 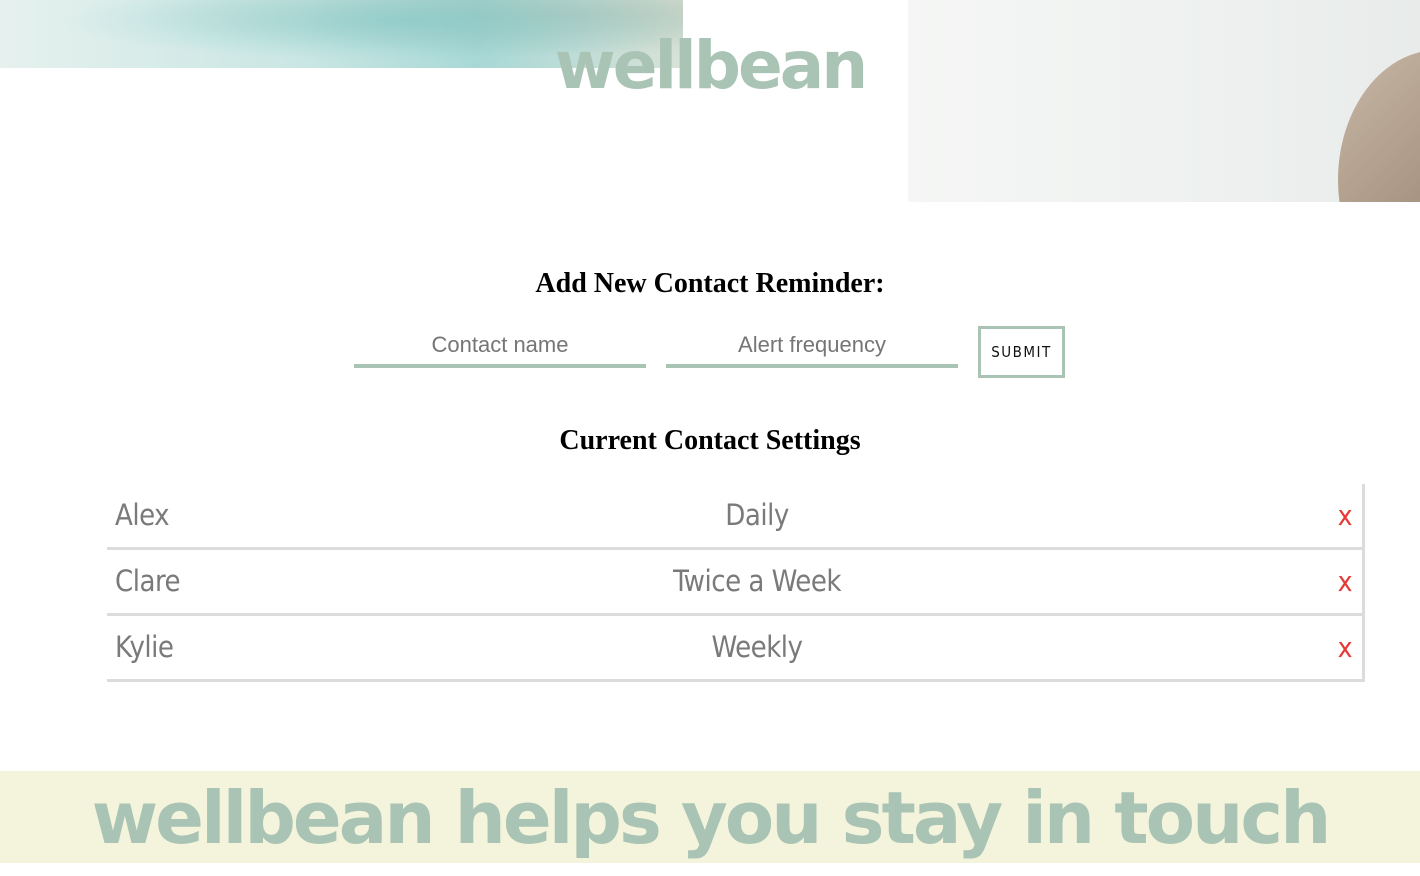 I want to click on footer-tagline: wellbean helps you stay in touch, so click(x=711, y=818).